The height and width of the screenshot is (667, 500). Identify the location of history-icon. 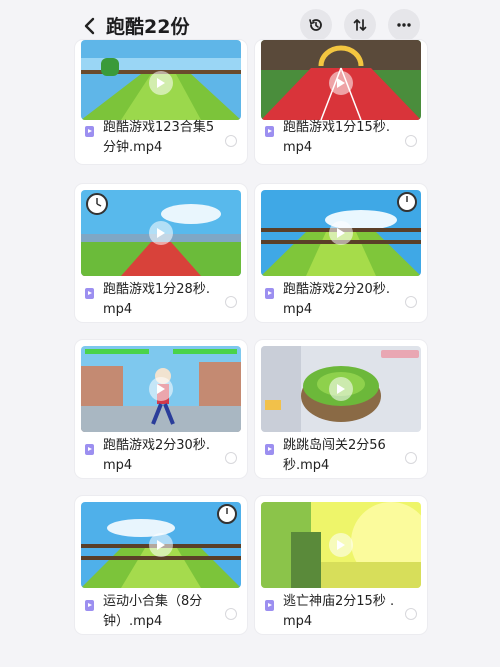
(315, 25).